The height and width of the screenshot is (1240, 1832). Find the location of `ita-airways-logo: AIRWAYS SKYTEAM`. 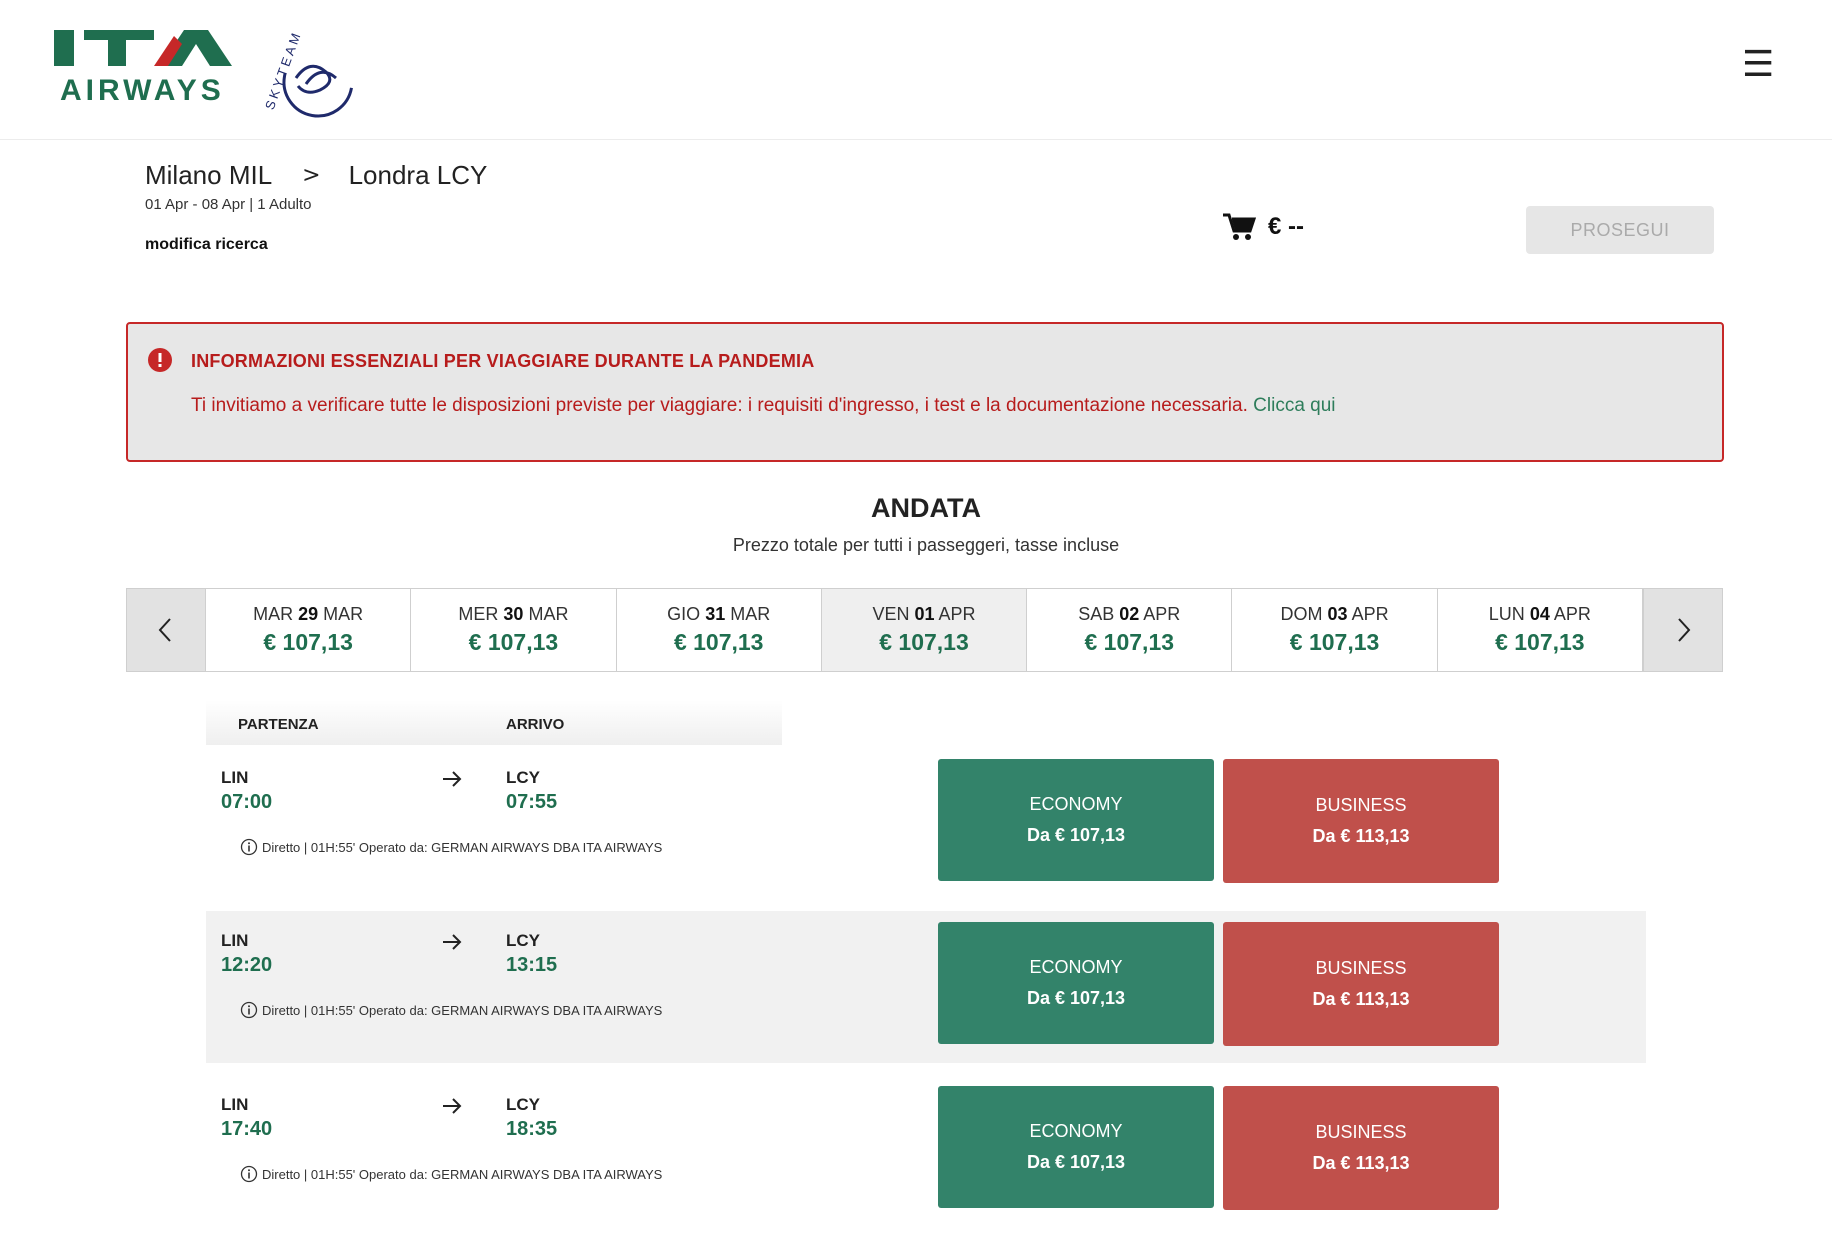

ita-airways-logo: AIRWAYS SKYTEAM is located at coordinates (205, 70).